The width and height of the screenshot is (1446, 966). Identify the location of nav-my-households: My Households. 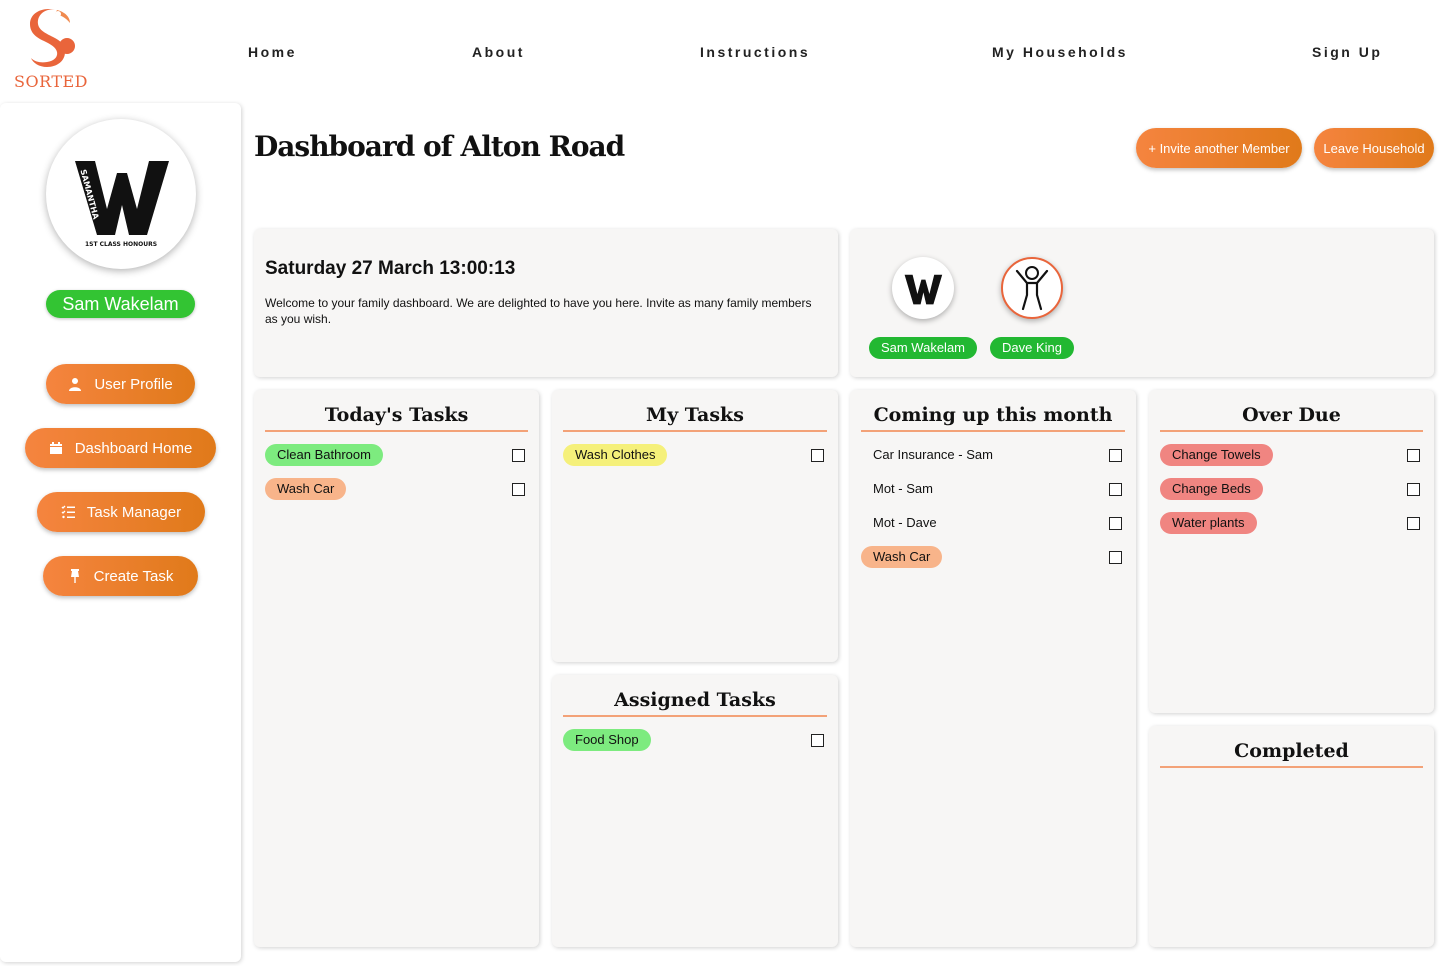
(1060, 52).